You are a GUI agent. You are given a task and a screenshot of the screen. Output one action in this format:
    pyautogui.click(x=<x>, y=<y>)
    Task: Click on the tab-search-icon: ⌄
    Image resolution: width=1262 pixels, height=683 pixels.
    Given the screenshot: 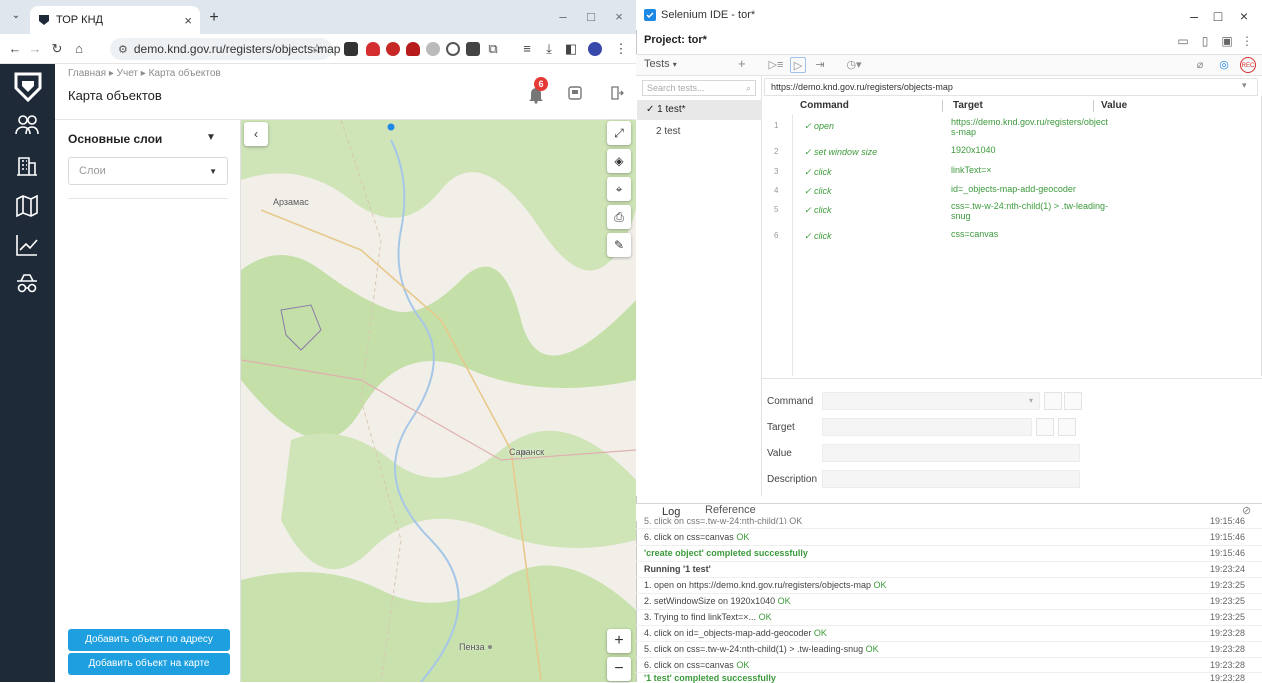 What is the action you would take?
    pyautogui.click(x=16, y=18)
    